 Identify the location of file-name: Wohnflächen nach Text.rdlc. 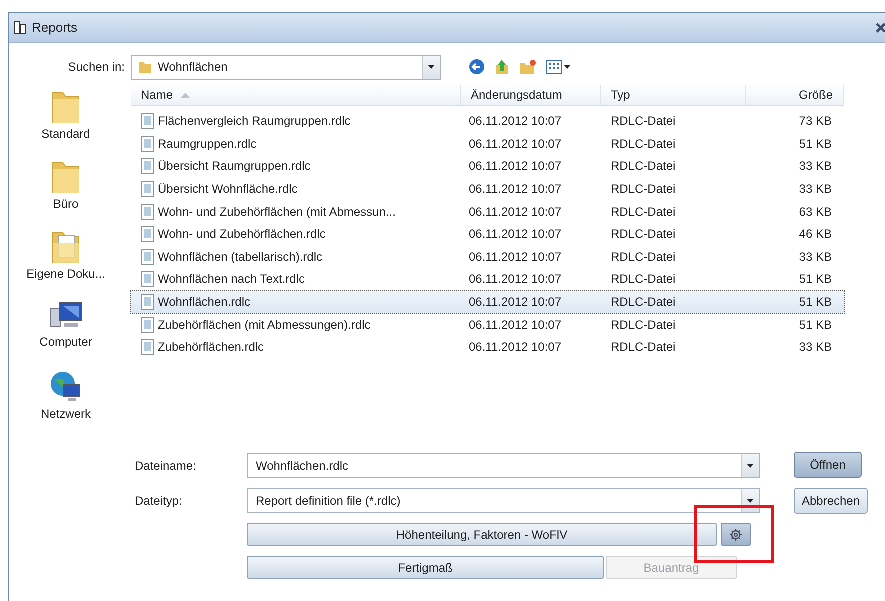
(231, 279).